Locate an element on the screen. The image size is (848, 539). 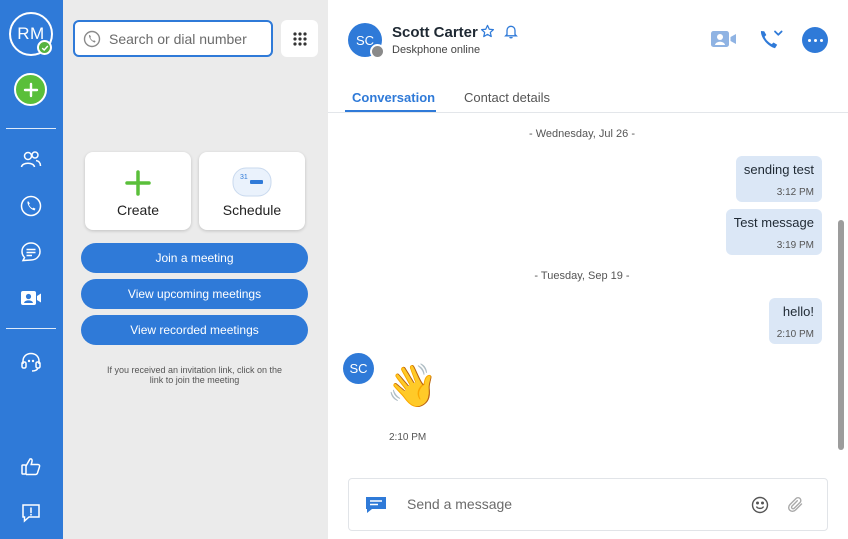
deskphone-status-icon is located at coordinates (377, 51).